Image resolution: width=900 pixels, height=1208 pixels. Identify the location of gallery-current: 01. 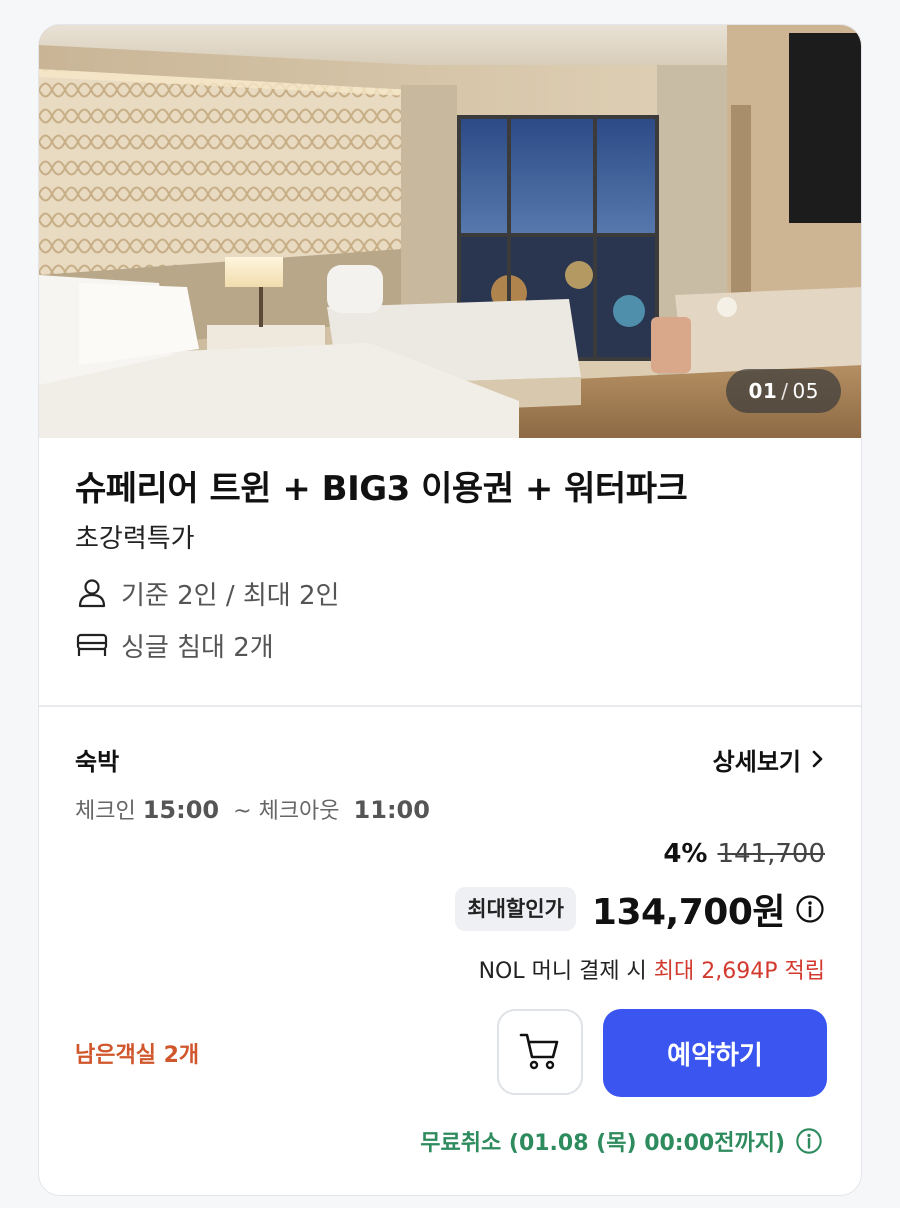
(763, 391).